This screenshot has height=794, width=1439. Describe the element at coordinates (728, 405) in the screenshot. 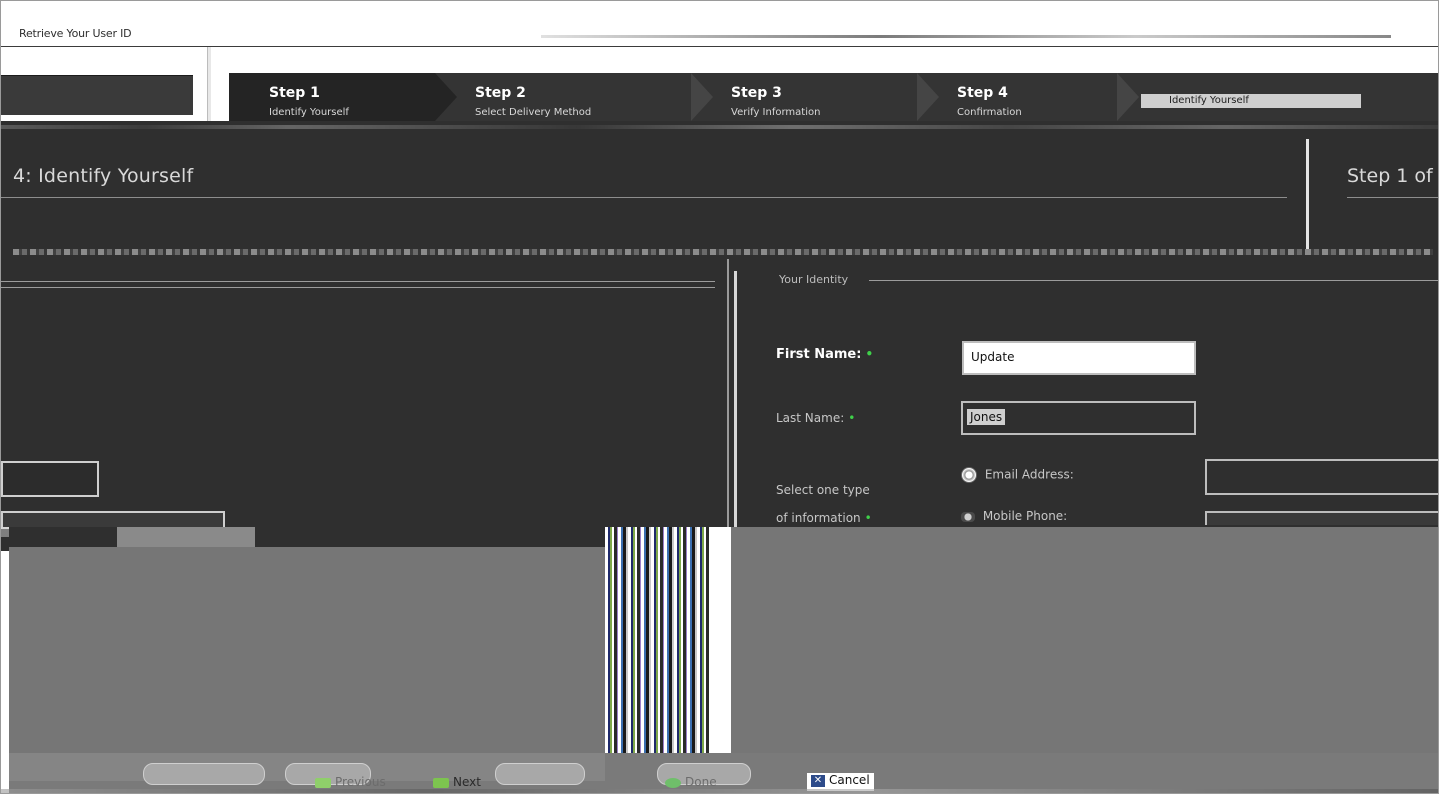

I see `panel-separator` at that location.